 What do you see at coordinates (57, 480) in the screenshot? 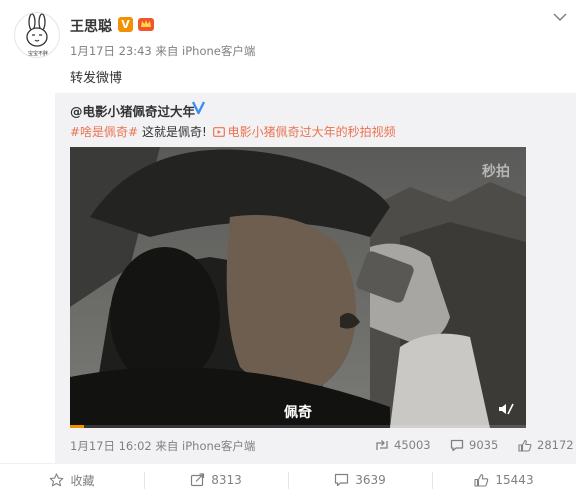
I see `star-icon` at bounding box center [57, 480].